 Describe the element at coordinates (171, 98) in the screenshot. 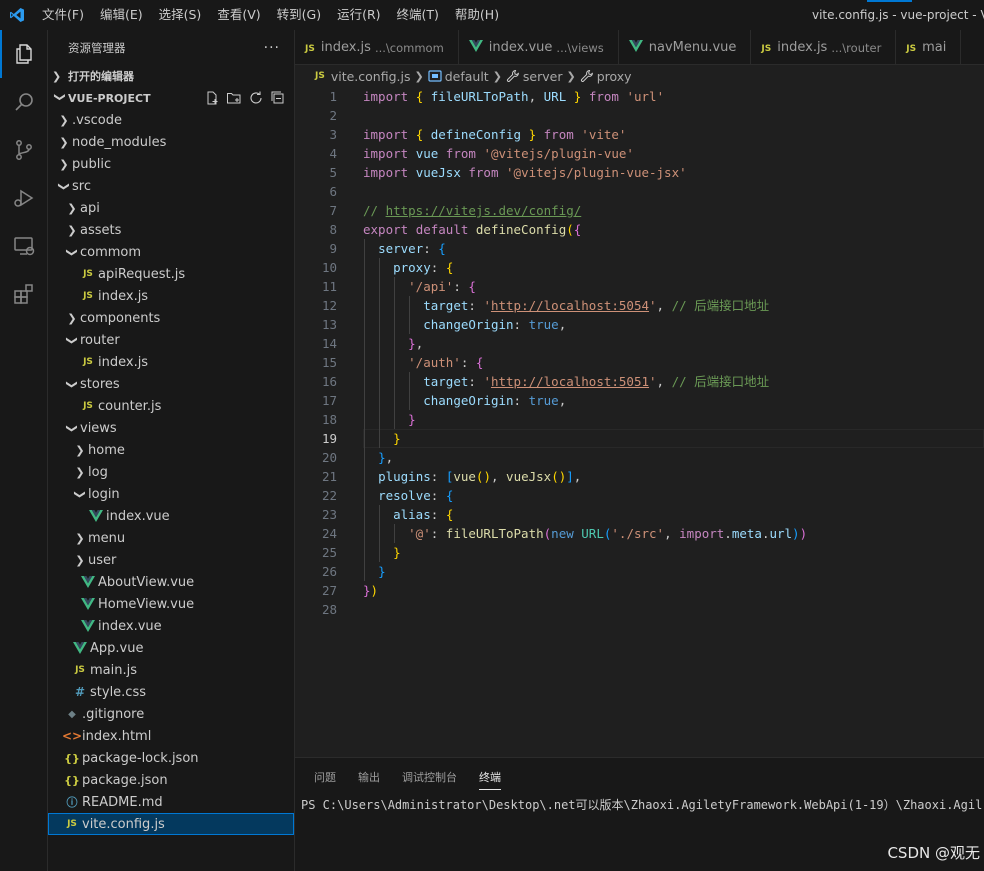

I see `project-section: ❯ VUE-PROJECT` at that location.